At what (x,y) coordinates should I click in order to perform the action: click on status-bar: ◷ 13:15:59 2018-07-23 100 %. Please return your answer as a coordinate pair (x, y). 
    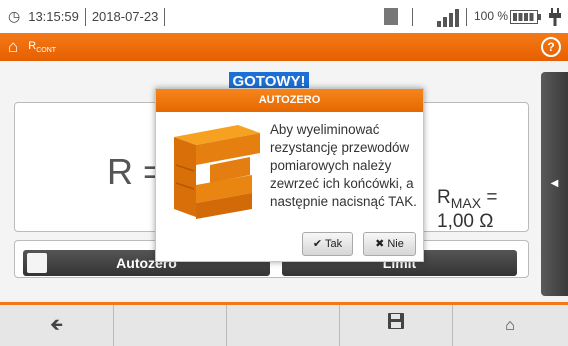
    Looking at the image, I should click on (284, 16).